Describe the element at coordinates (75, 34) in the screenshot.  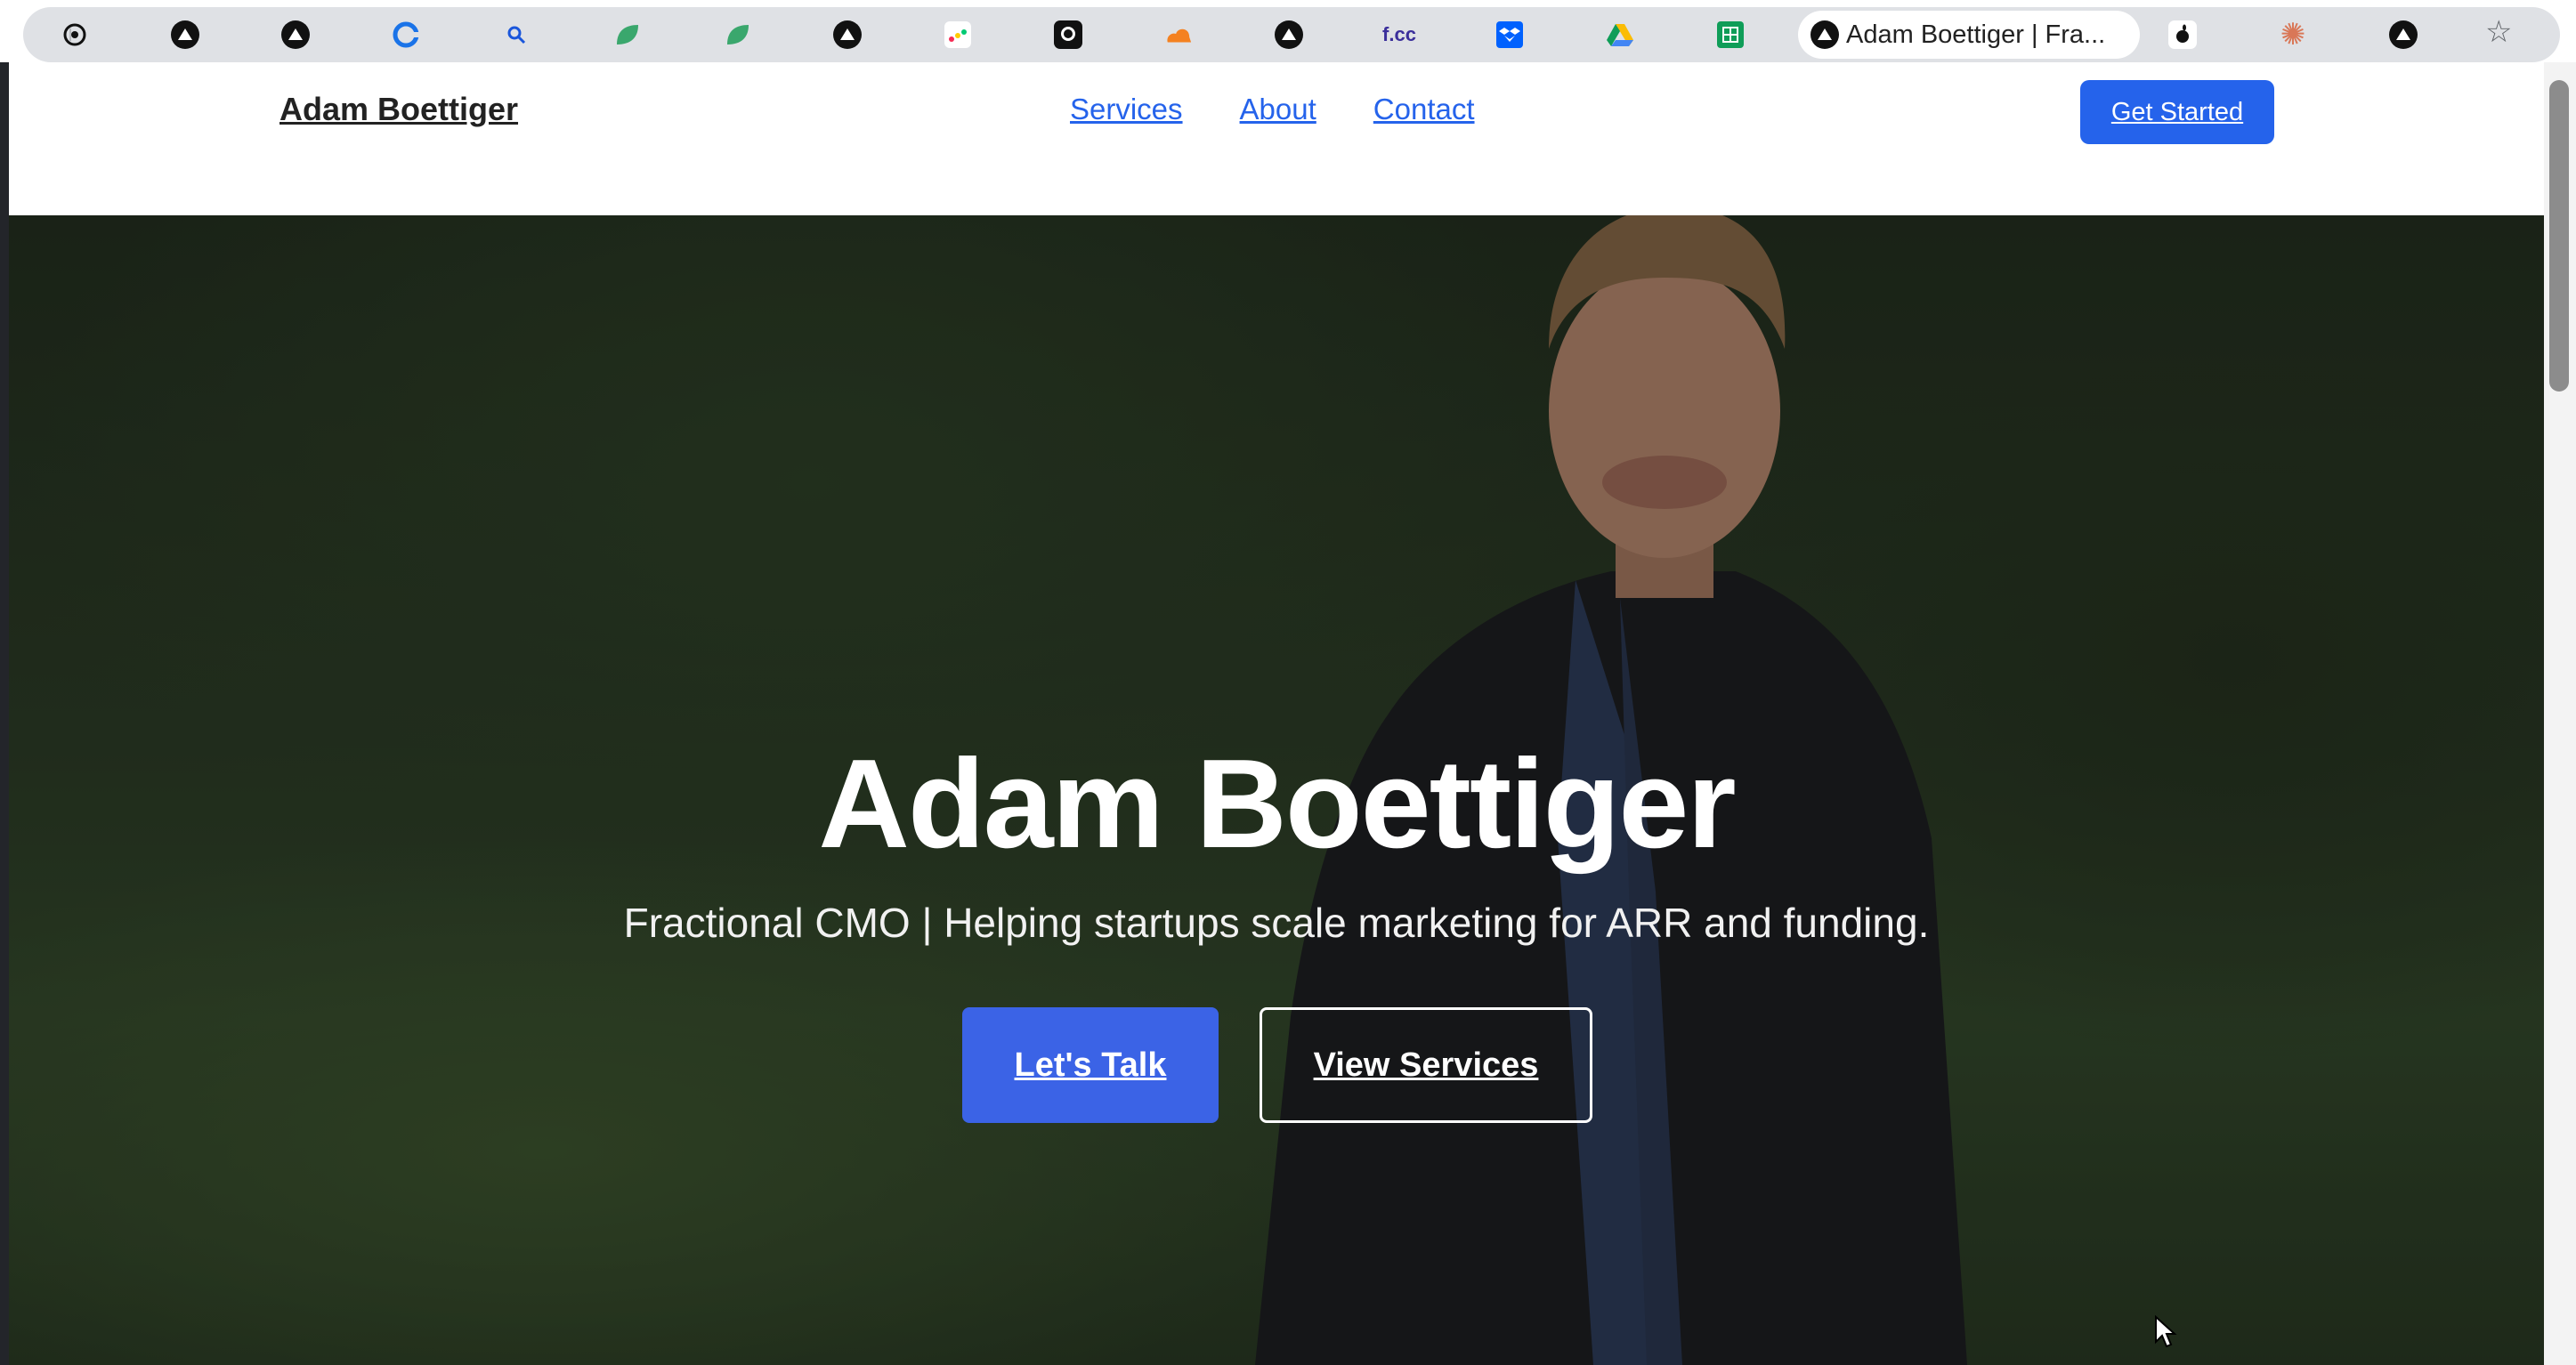
I see `openai-icon` at that location.